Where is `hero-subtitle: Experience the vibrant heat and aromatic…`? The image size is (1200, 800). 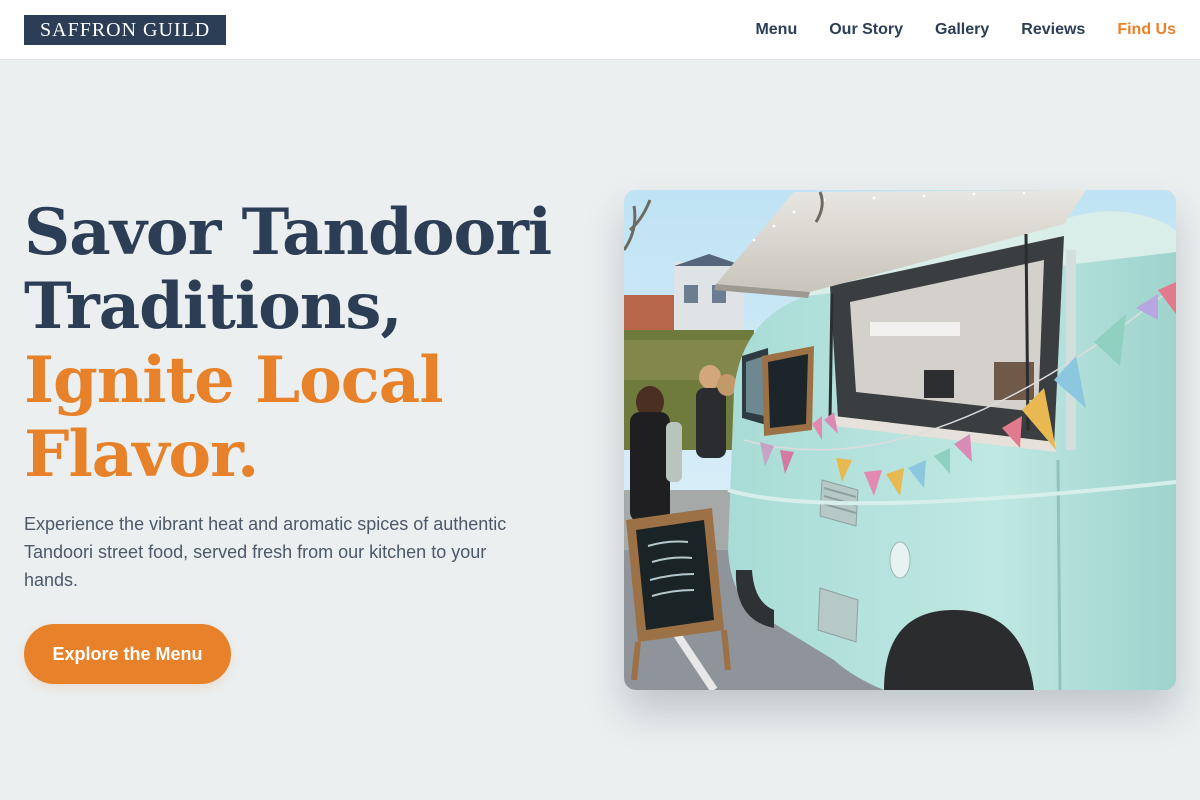
hero-subtitle: Experience the vibrant heat and aromatic… is located at coordinates (265, 552).